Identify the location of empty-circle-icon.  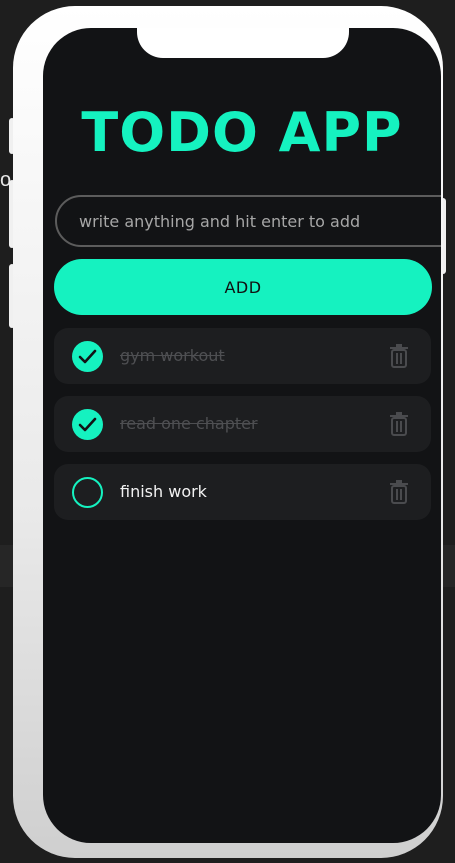
(87, 492).